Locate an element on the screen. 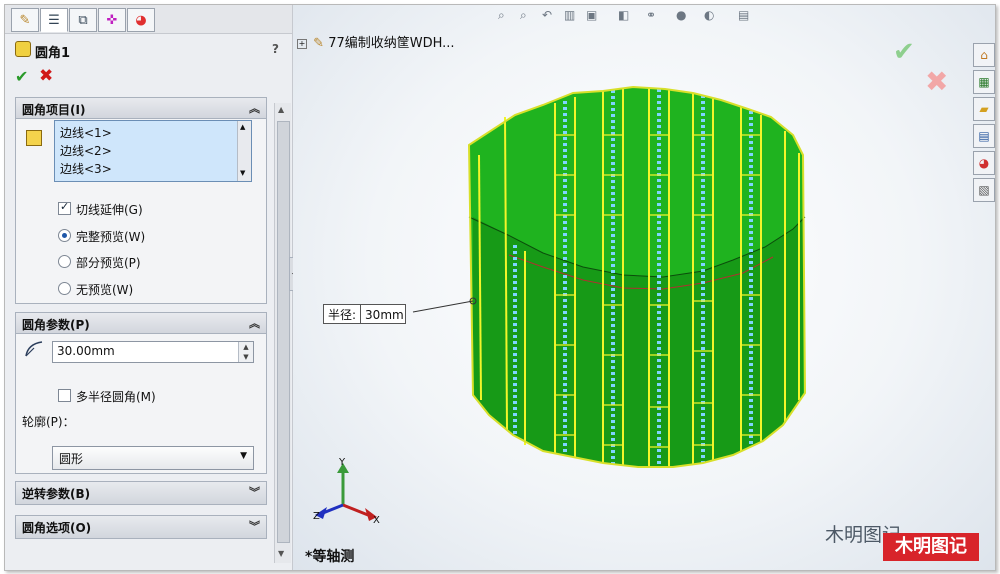 This screenshot has width=1000, height=574. property-list-icon: ☰ is located at coordinates (54, 20).